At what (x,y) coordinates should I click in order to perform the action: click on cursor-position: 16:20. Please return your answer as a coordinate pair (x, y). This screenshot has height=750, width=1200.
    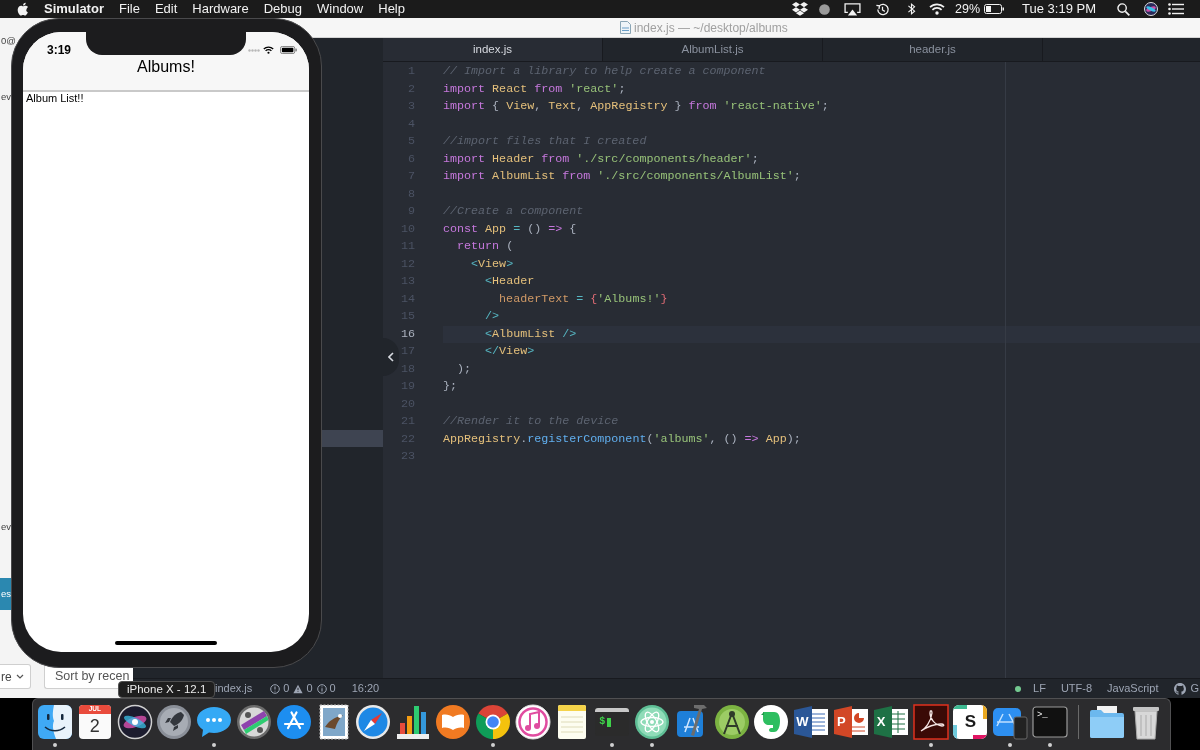
    Looking at the image, I should click on (365, 688).